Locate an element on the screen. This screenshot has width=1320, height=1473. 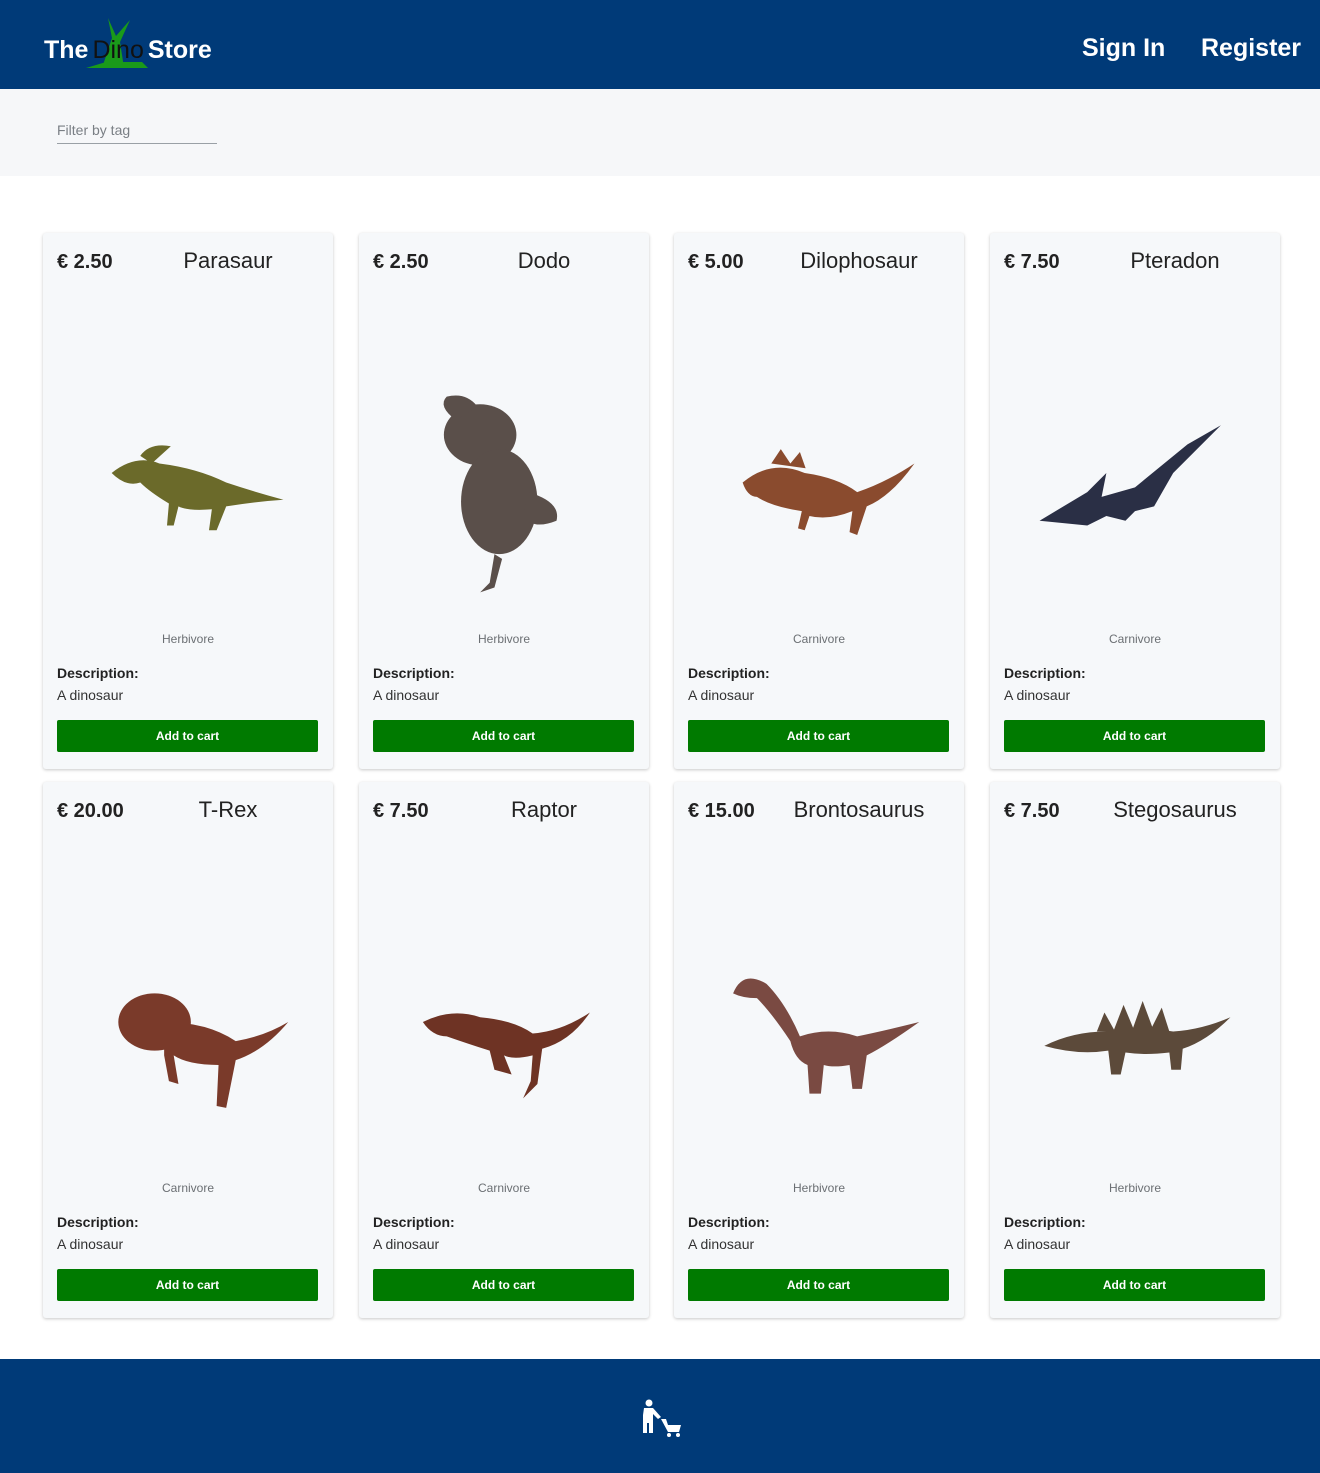
filter-bar is located at coordinates (660, 132).